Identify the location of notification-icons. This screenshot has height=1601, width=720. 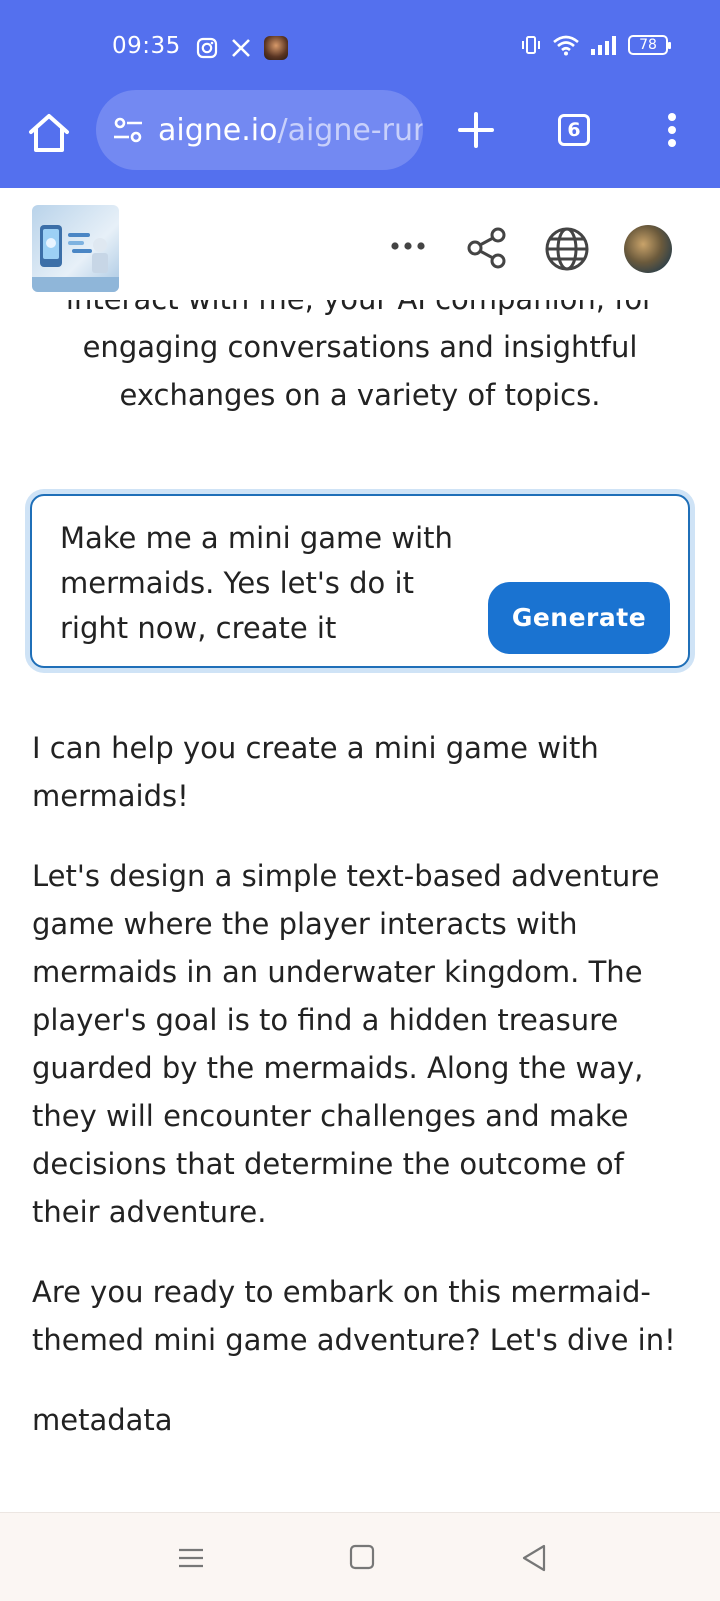
(242, 48).